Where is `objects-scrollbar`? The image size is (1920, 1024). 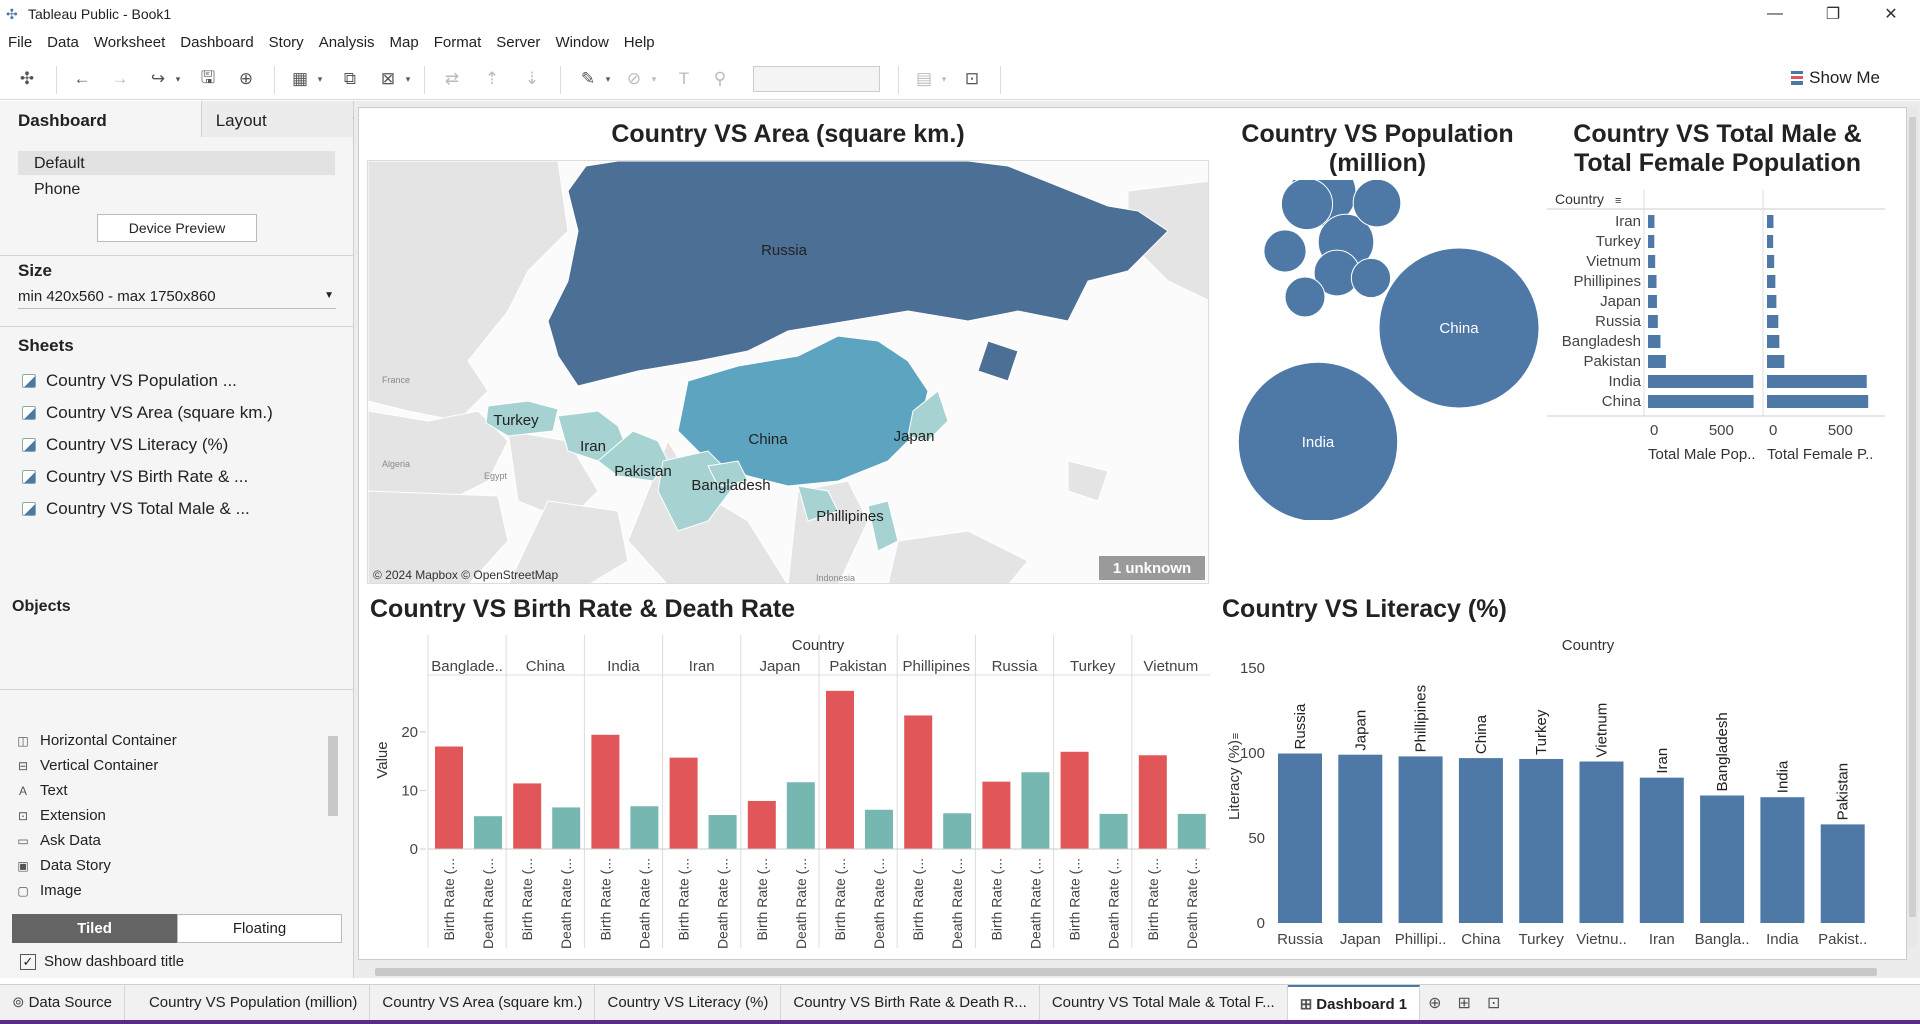 objects-scrollbar is located at coordinates (333, 813).